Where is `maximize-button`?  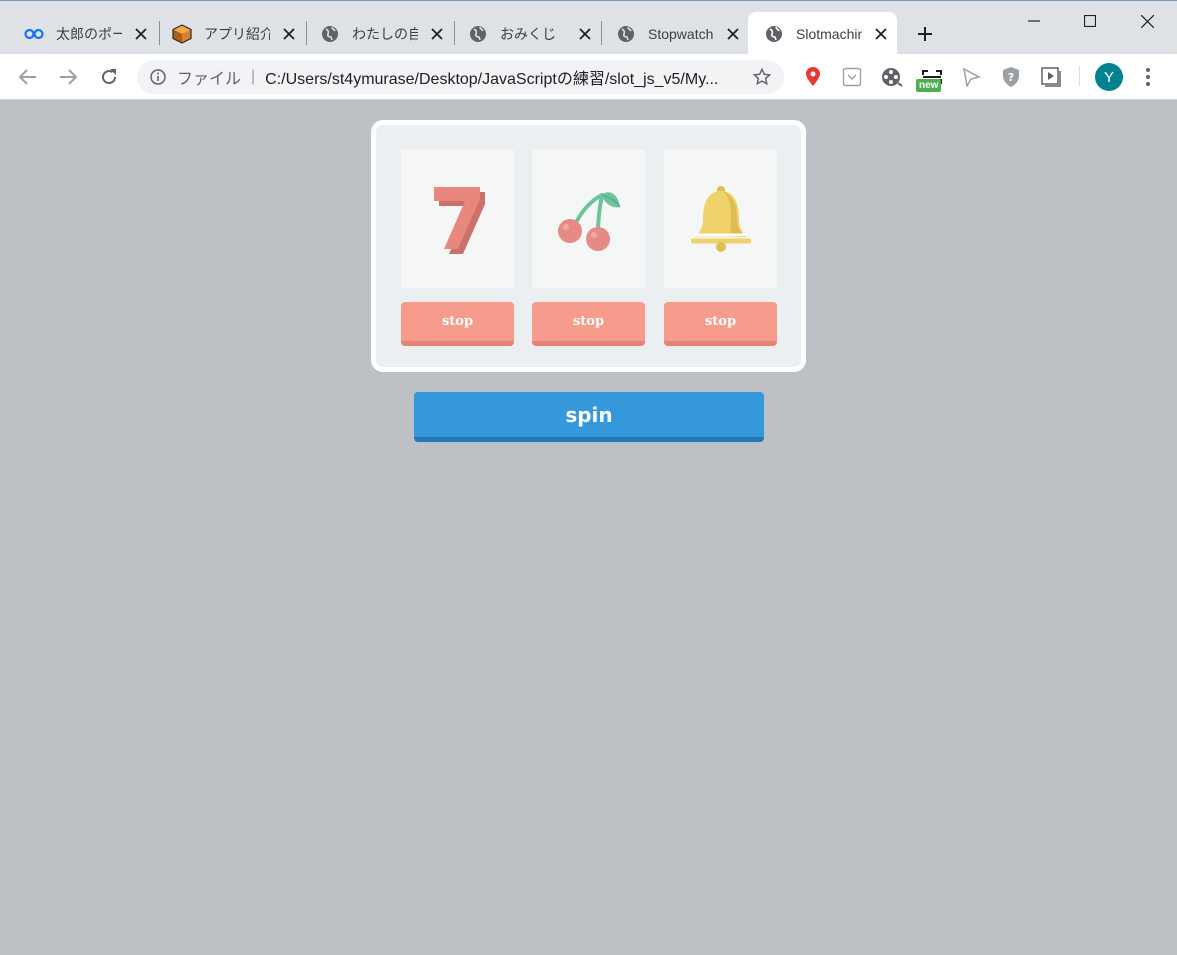
maximize-button is located at coordinates (1090, 21).